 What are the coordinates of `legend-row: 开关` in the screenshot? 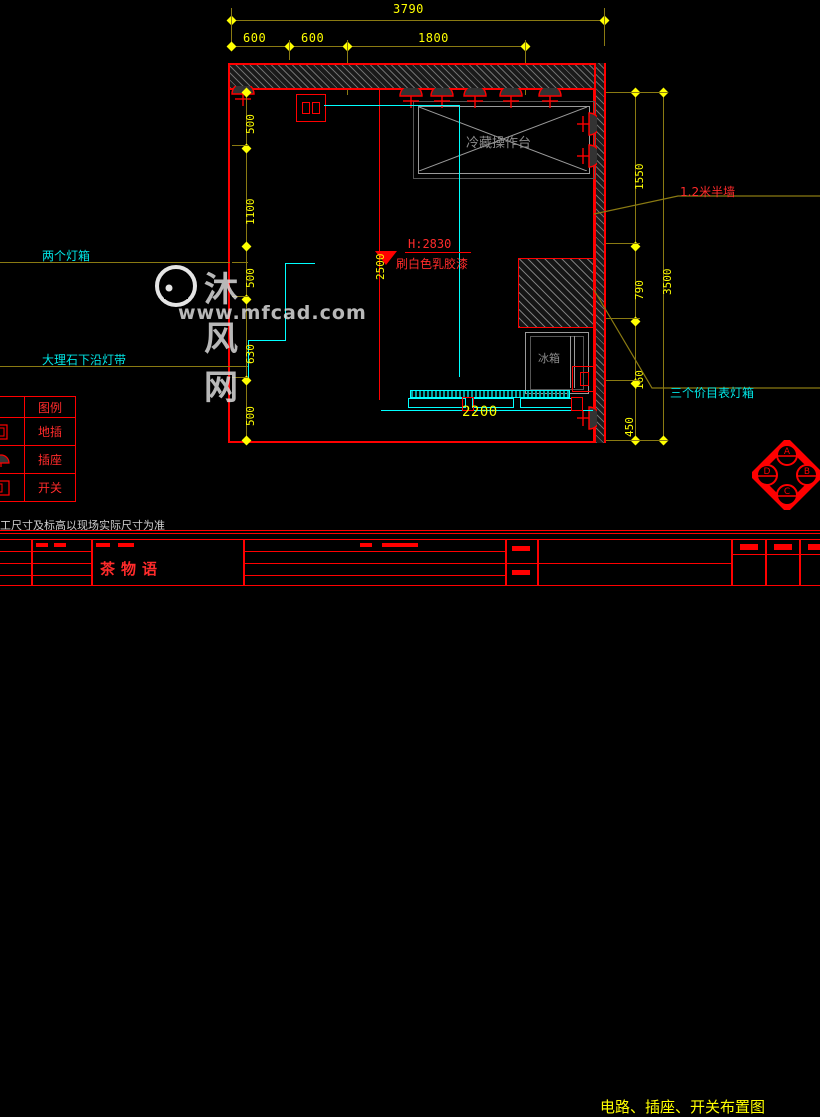 It's located at (38, 488).